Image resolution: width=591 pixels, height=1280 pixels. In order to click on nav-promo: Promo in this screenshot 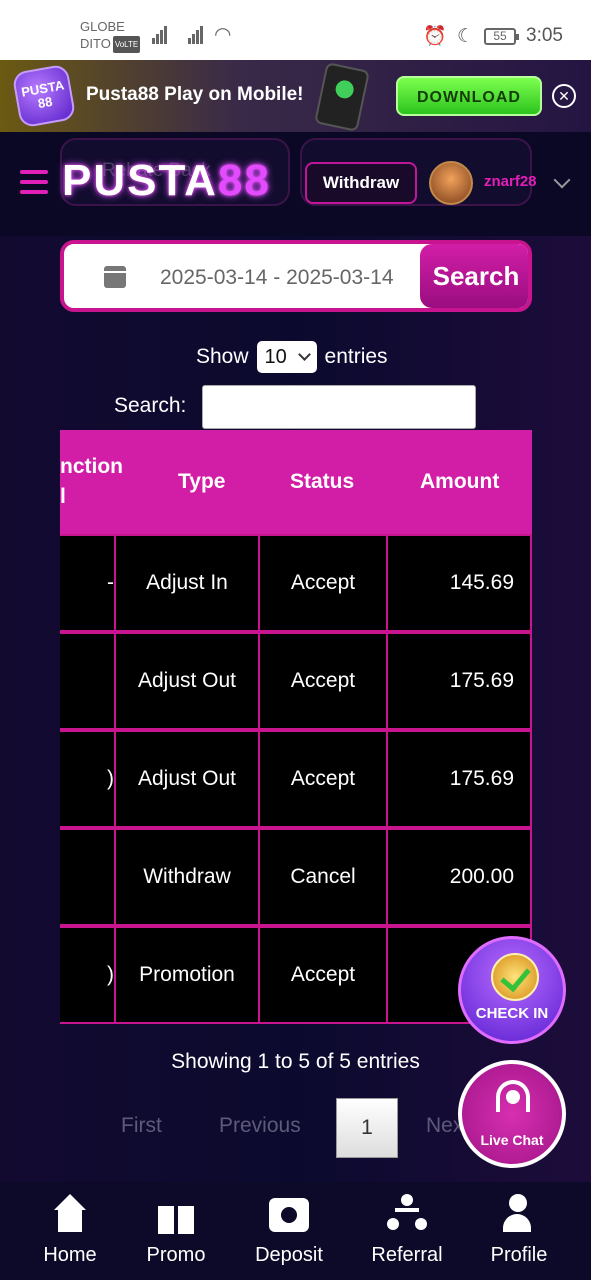, I will do `click(176, 1230)`.